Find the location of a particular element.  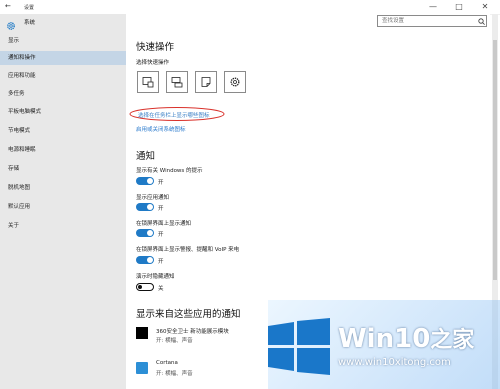

toggle-app-notifications is located at coordinates (145, 207).